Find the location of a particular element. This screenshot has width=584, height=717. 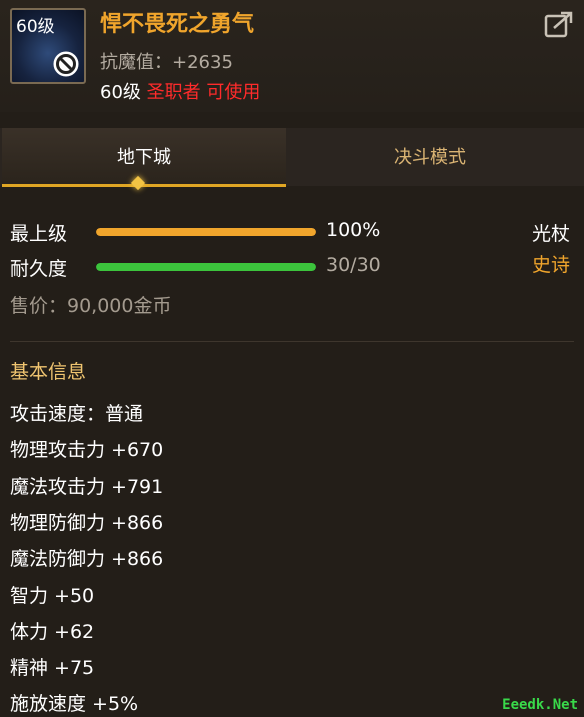

attribute-line: 魔法防御力 +866 is located at coordinates (87, 559).